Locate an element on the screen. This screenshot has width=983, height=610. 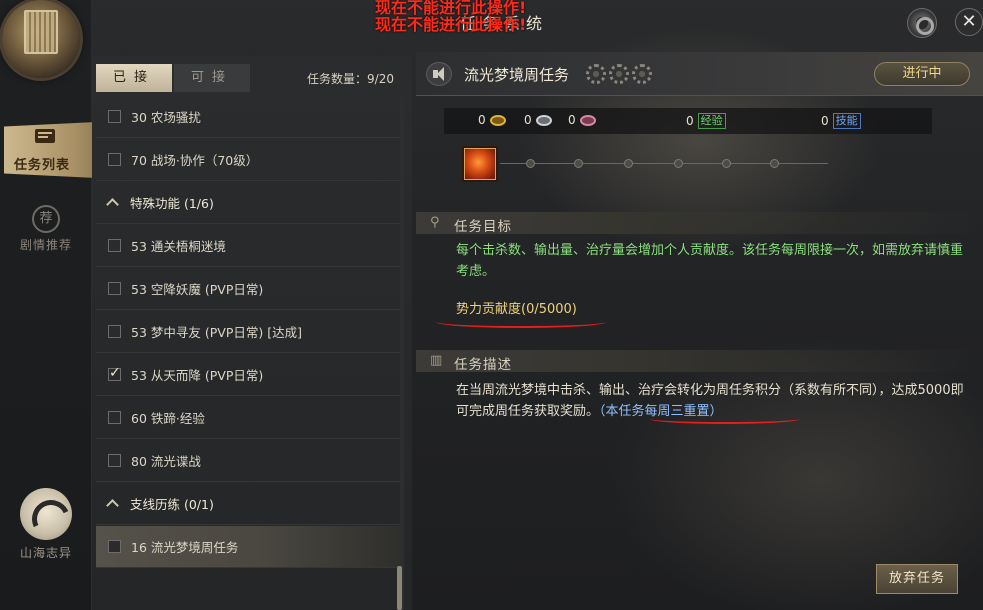
list-item-label: 80 流光谍战 is located at coordinates (166, 461).